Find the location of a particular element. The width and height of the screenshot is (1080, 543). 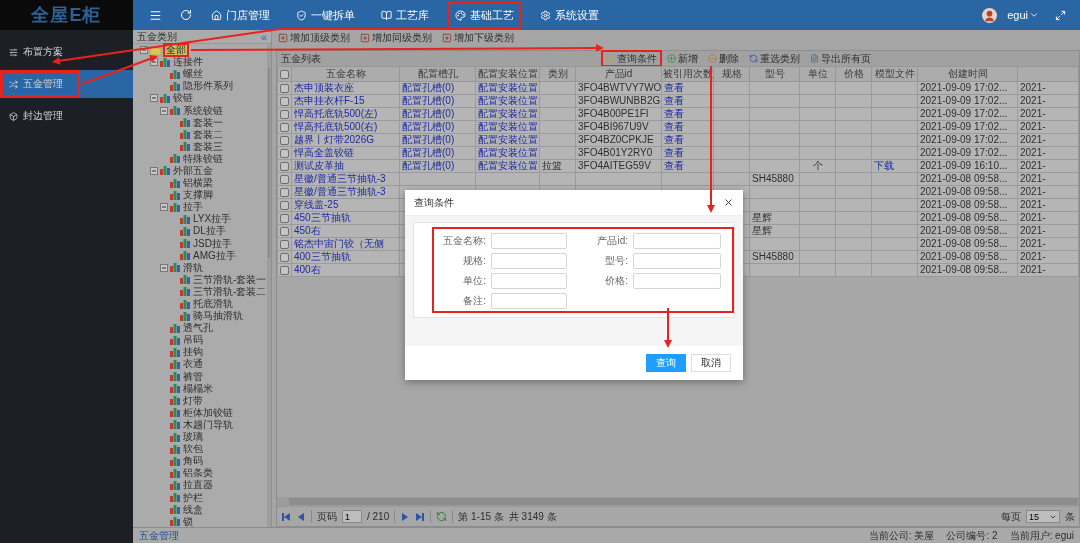

nav-tab: 一键拆单 is located at coordinates (325, 15).